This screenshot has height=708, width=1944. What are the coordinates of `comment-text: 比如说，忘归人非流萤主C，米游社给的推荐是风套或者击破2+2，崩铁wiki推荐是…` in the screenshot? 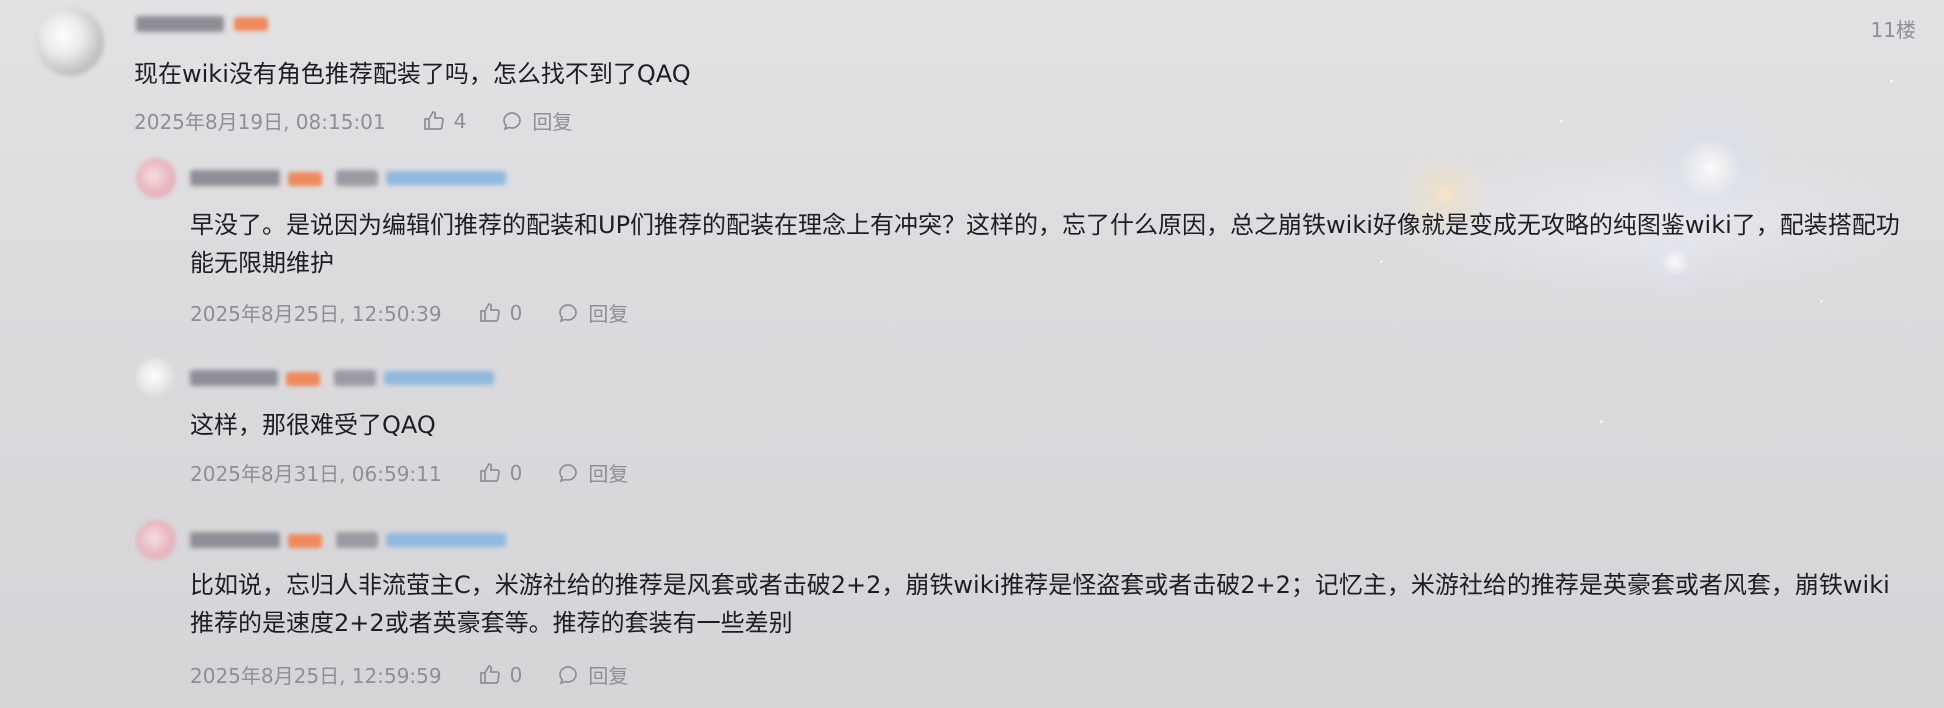 It's located at (1040, 604).